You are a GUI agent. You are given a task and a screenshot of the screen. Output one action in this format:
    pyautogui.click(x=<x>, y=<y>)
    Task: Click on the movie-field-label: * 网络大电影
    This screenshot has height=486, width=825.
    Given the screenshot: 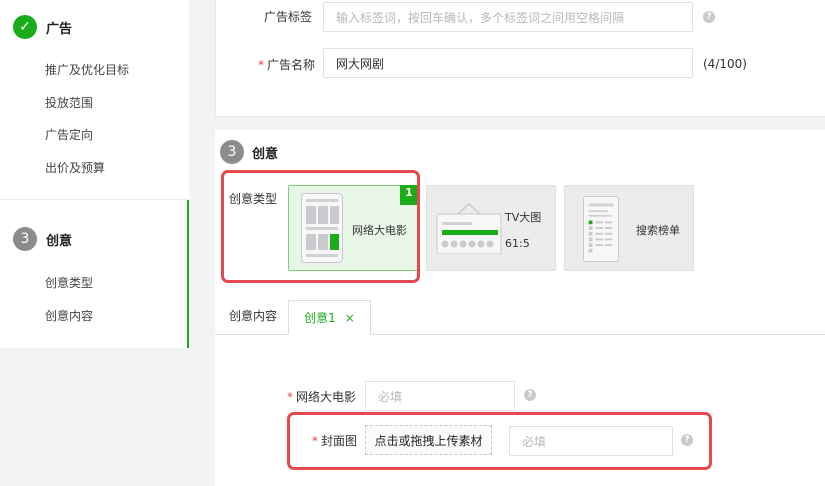 What is the action you would take?
    pyautogui.click(x=321, y=396)
    